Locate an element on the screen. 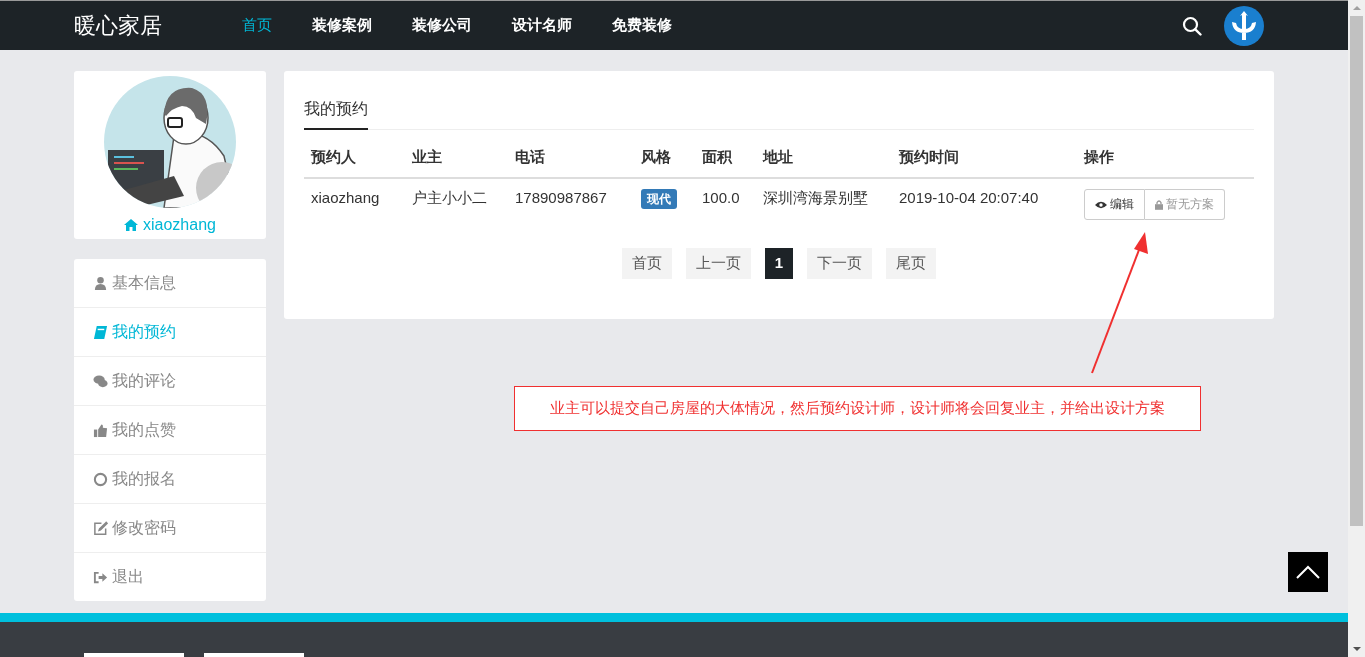 The image size is (1365, 657). scrollbar-thumb is located at coordinates (1356, 271).